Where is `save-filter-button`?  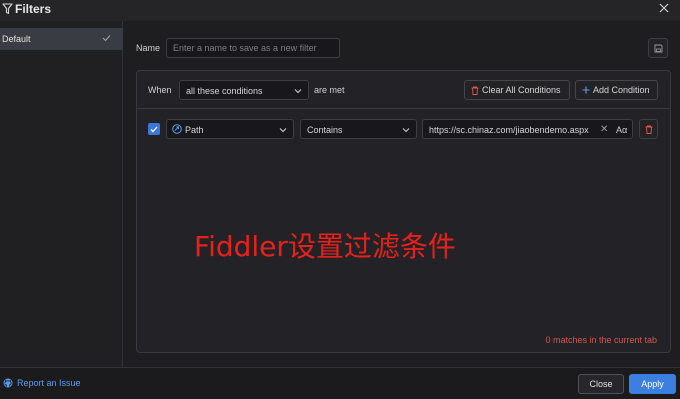 save-filter-button is located at coordinates (658, 48).